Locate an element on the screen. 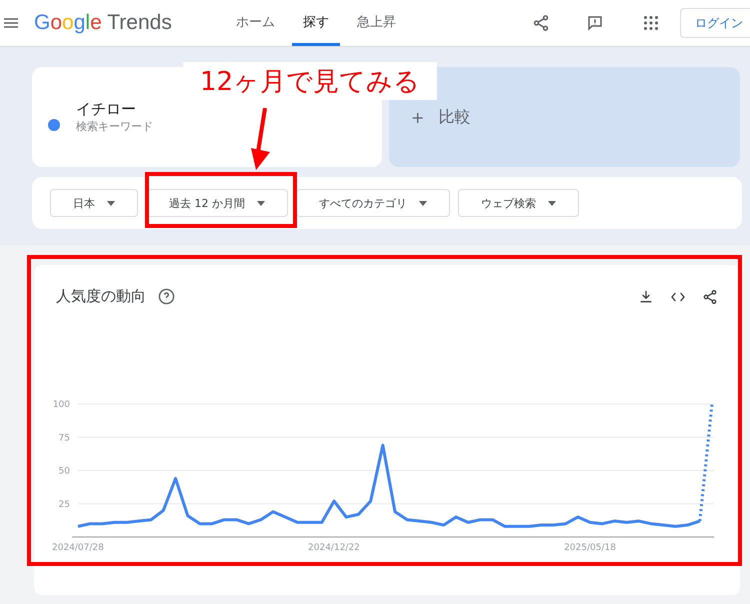 Image resolution: width=750 pixels, height=604 pixels. x-tick-label: 2024/12/22 is located at coordinates (334, 548).